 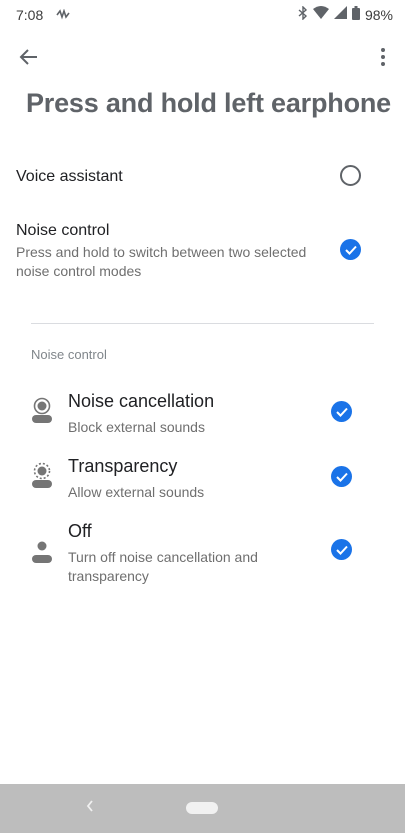 What do you see at coordinates (80, 531) in the screenshot?
I see `mode-title: Off` at bounding box center [80, 531].